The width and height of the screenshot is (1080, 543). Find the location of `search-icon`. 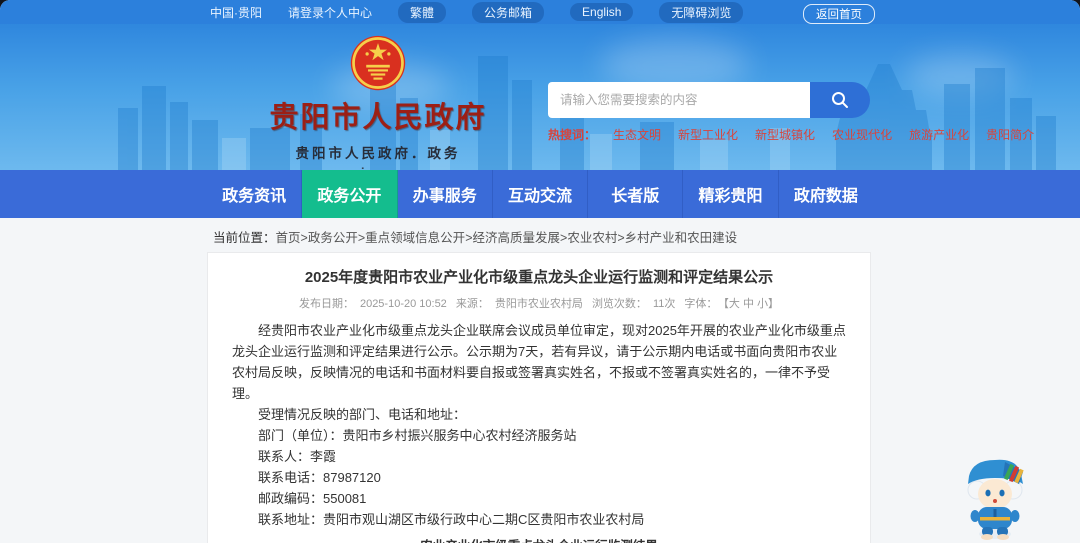

search-icon is located at coordinates (840, 100).